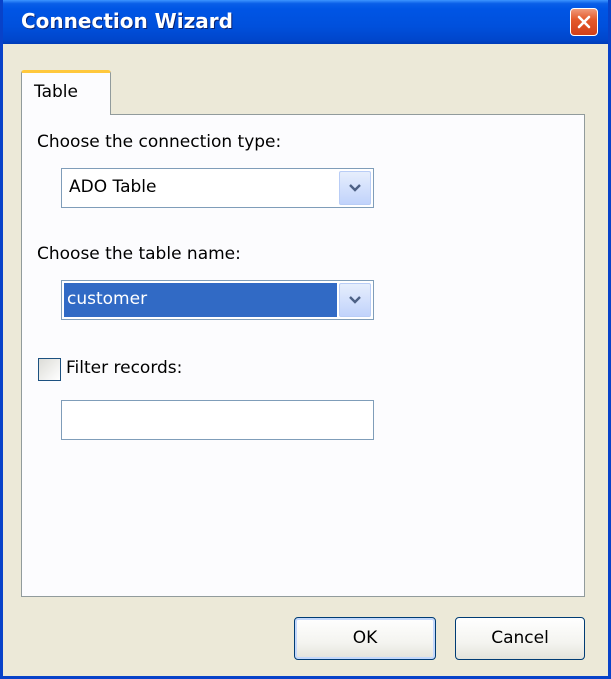 Image resolution: width=611 pixels, height=679 pixels. What do you see at coordinates (113, 187) in the screenshot?
I see `connection-type-value: ADO Table` at bounding box center [113, 187].